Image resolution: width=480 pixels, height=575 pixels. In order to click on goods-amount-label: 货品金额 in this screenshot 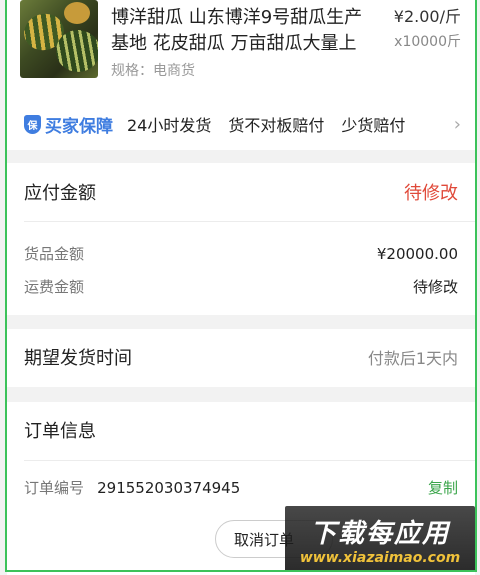, I will do `click(54, 254)`.